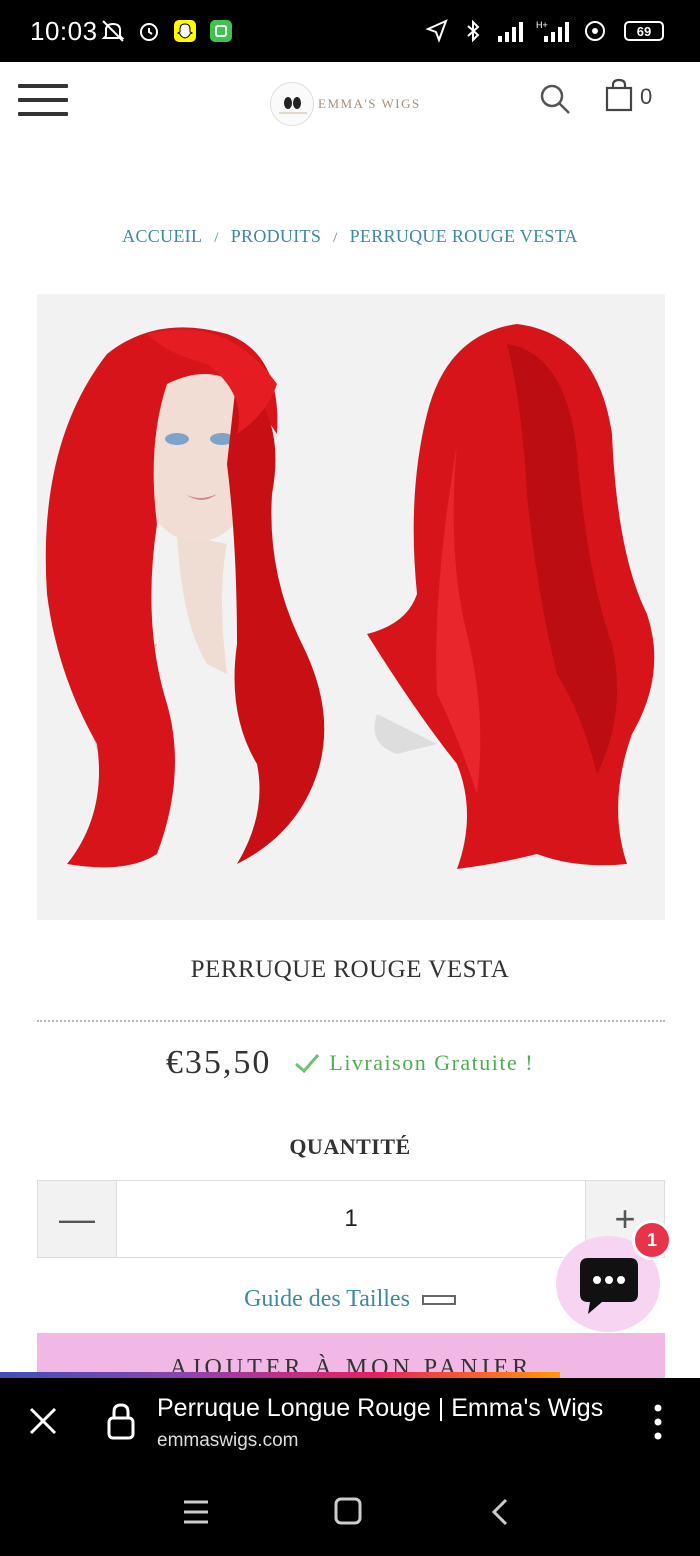 The height and width of the screenshot is (1556, 700). I want to click on price-row: €35,50 Livraison Gratuite !, so click(350, 1063).